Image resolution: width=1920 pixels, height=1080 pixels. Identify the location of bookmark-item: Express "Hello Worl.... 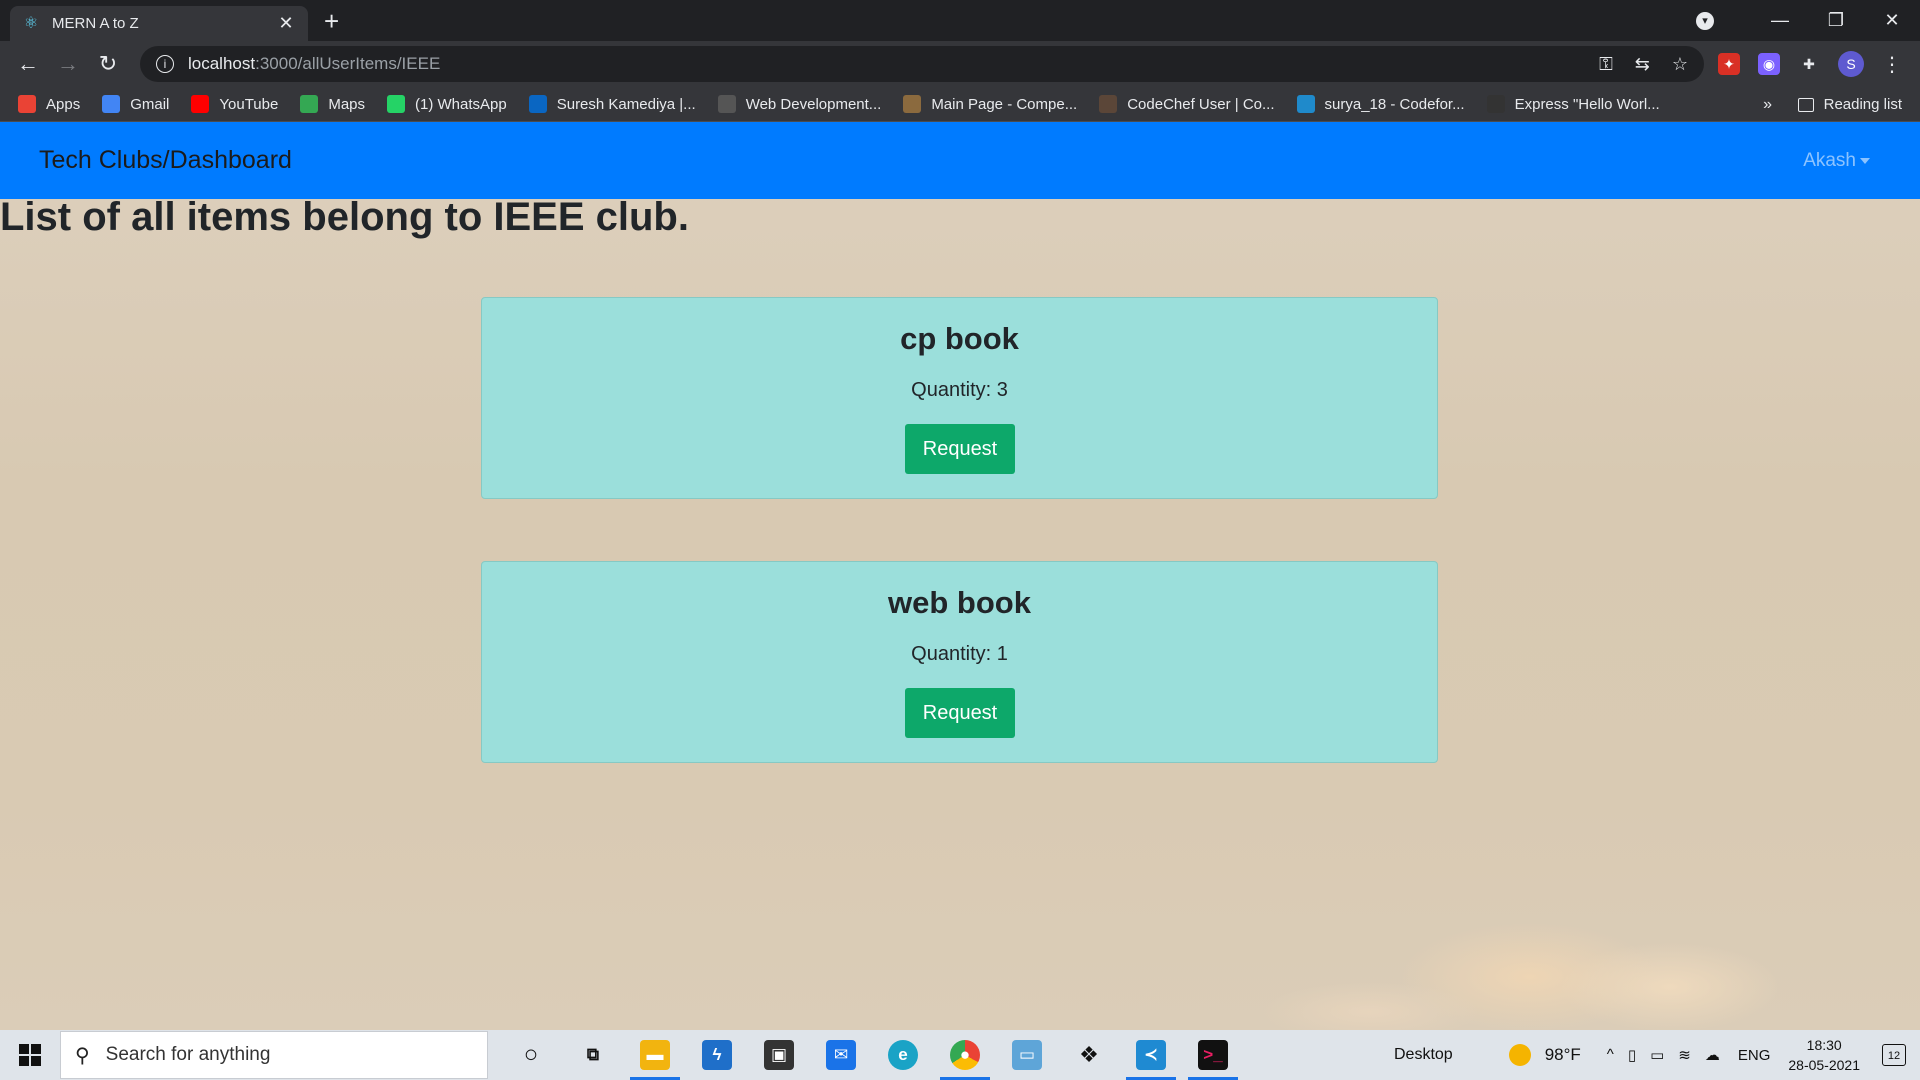
(1573, 104).